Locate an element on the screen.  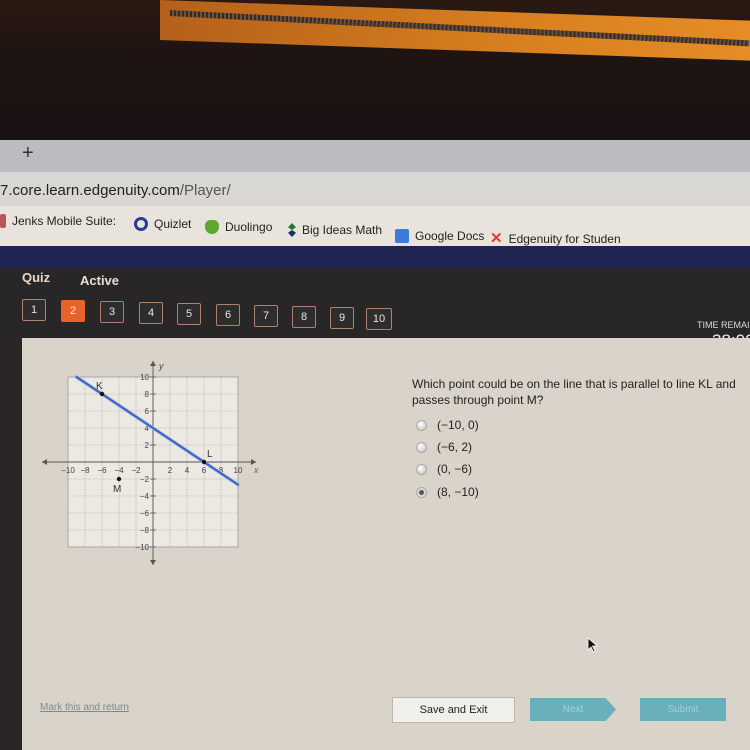
answer-choice-2: (−6, 2) is located at coordinates (444, 447).